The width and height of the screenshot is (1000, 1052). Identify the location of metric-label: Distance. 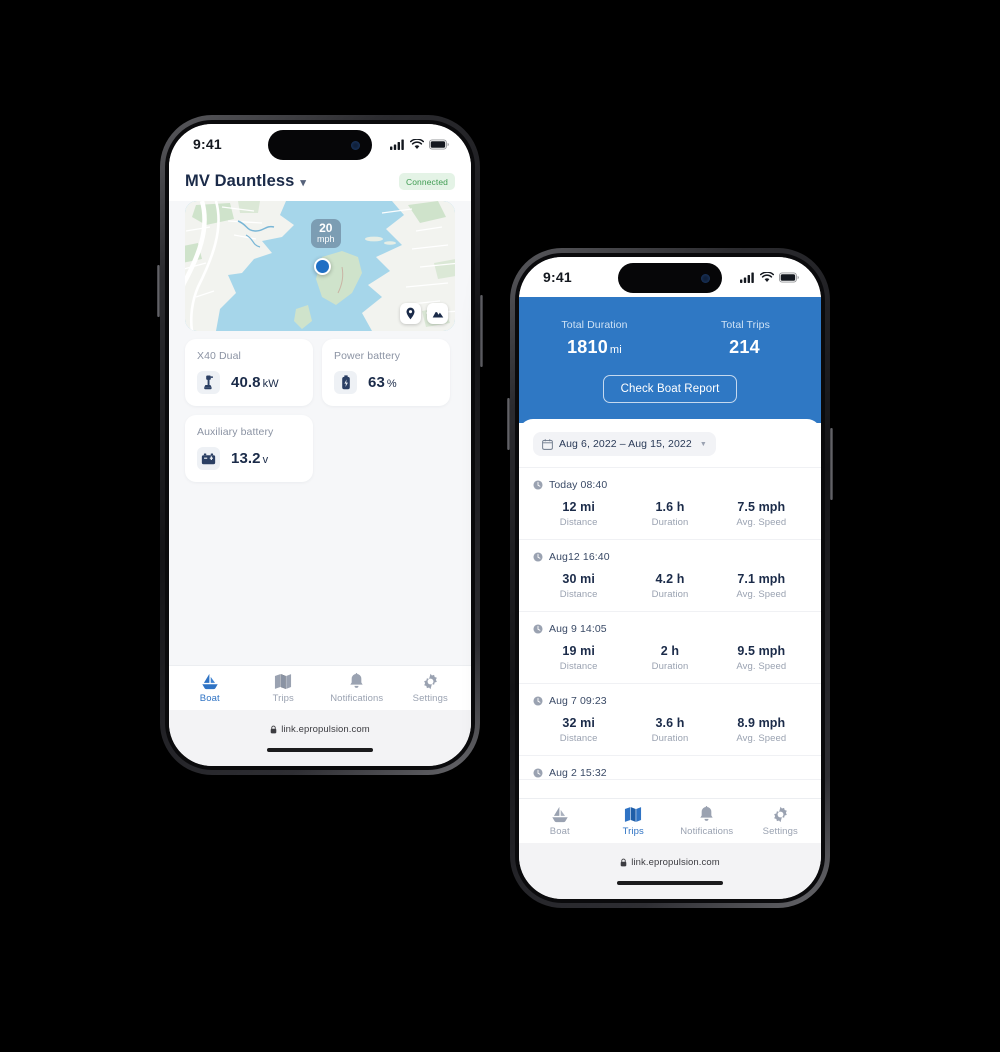
(578, 738).